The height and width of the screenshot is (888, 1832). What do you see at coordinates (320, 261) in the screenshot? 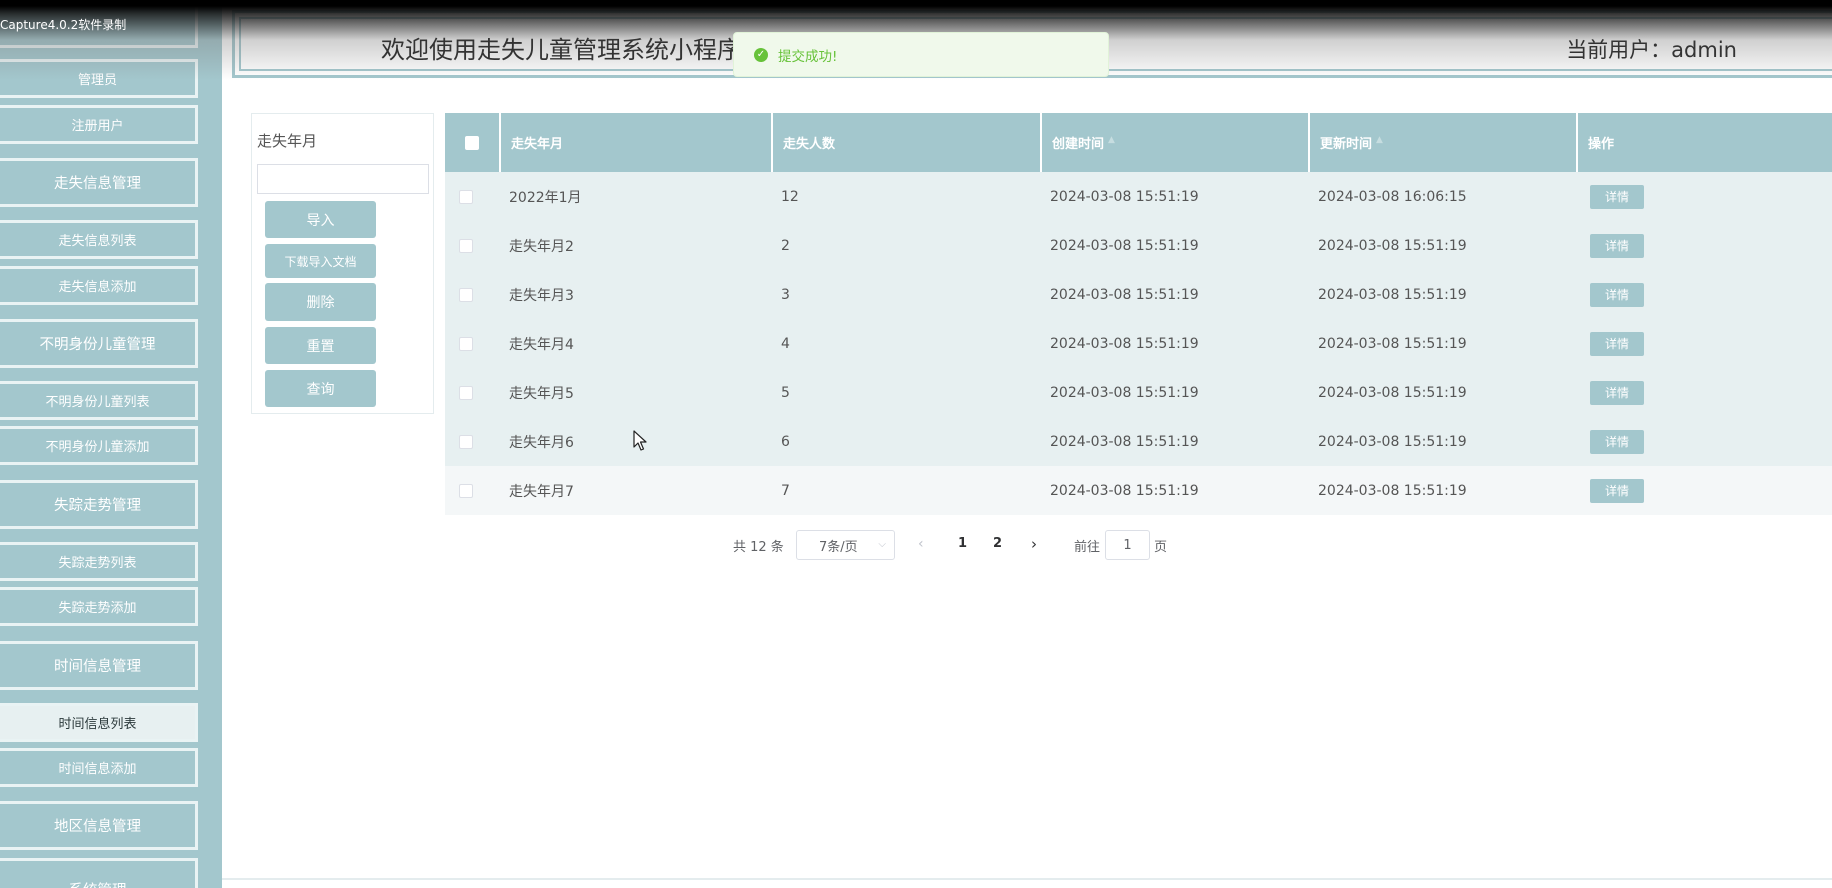
I see `download-template-button: 下载导入文档` at bounding box center [320, 261].